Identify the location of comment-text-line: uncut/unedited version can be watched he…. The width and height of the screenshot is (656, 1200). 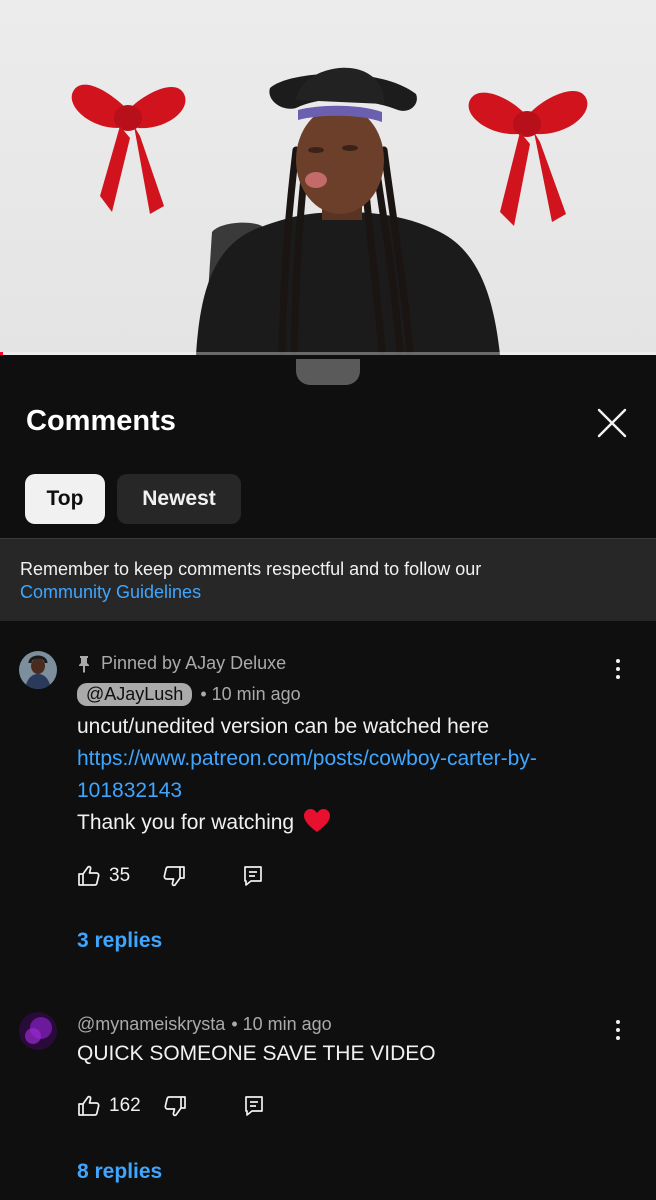
(283, 726).